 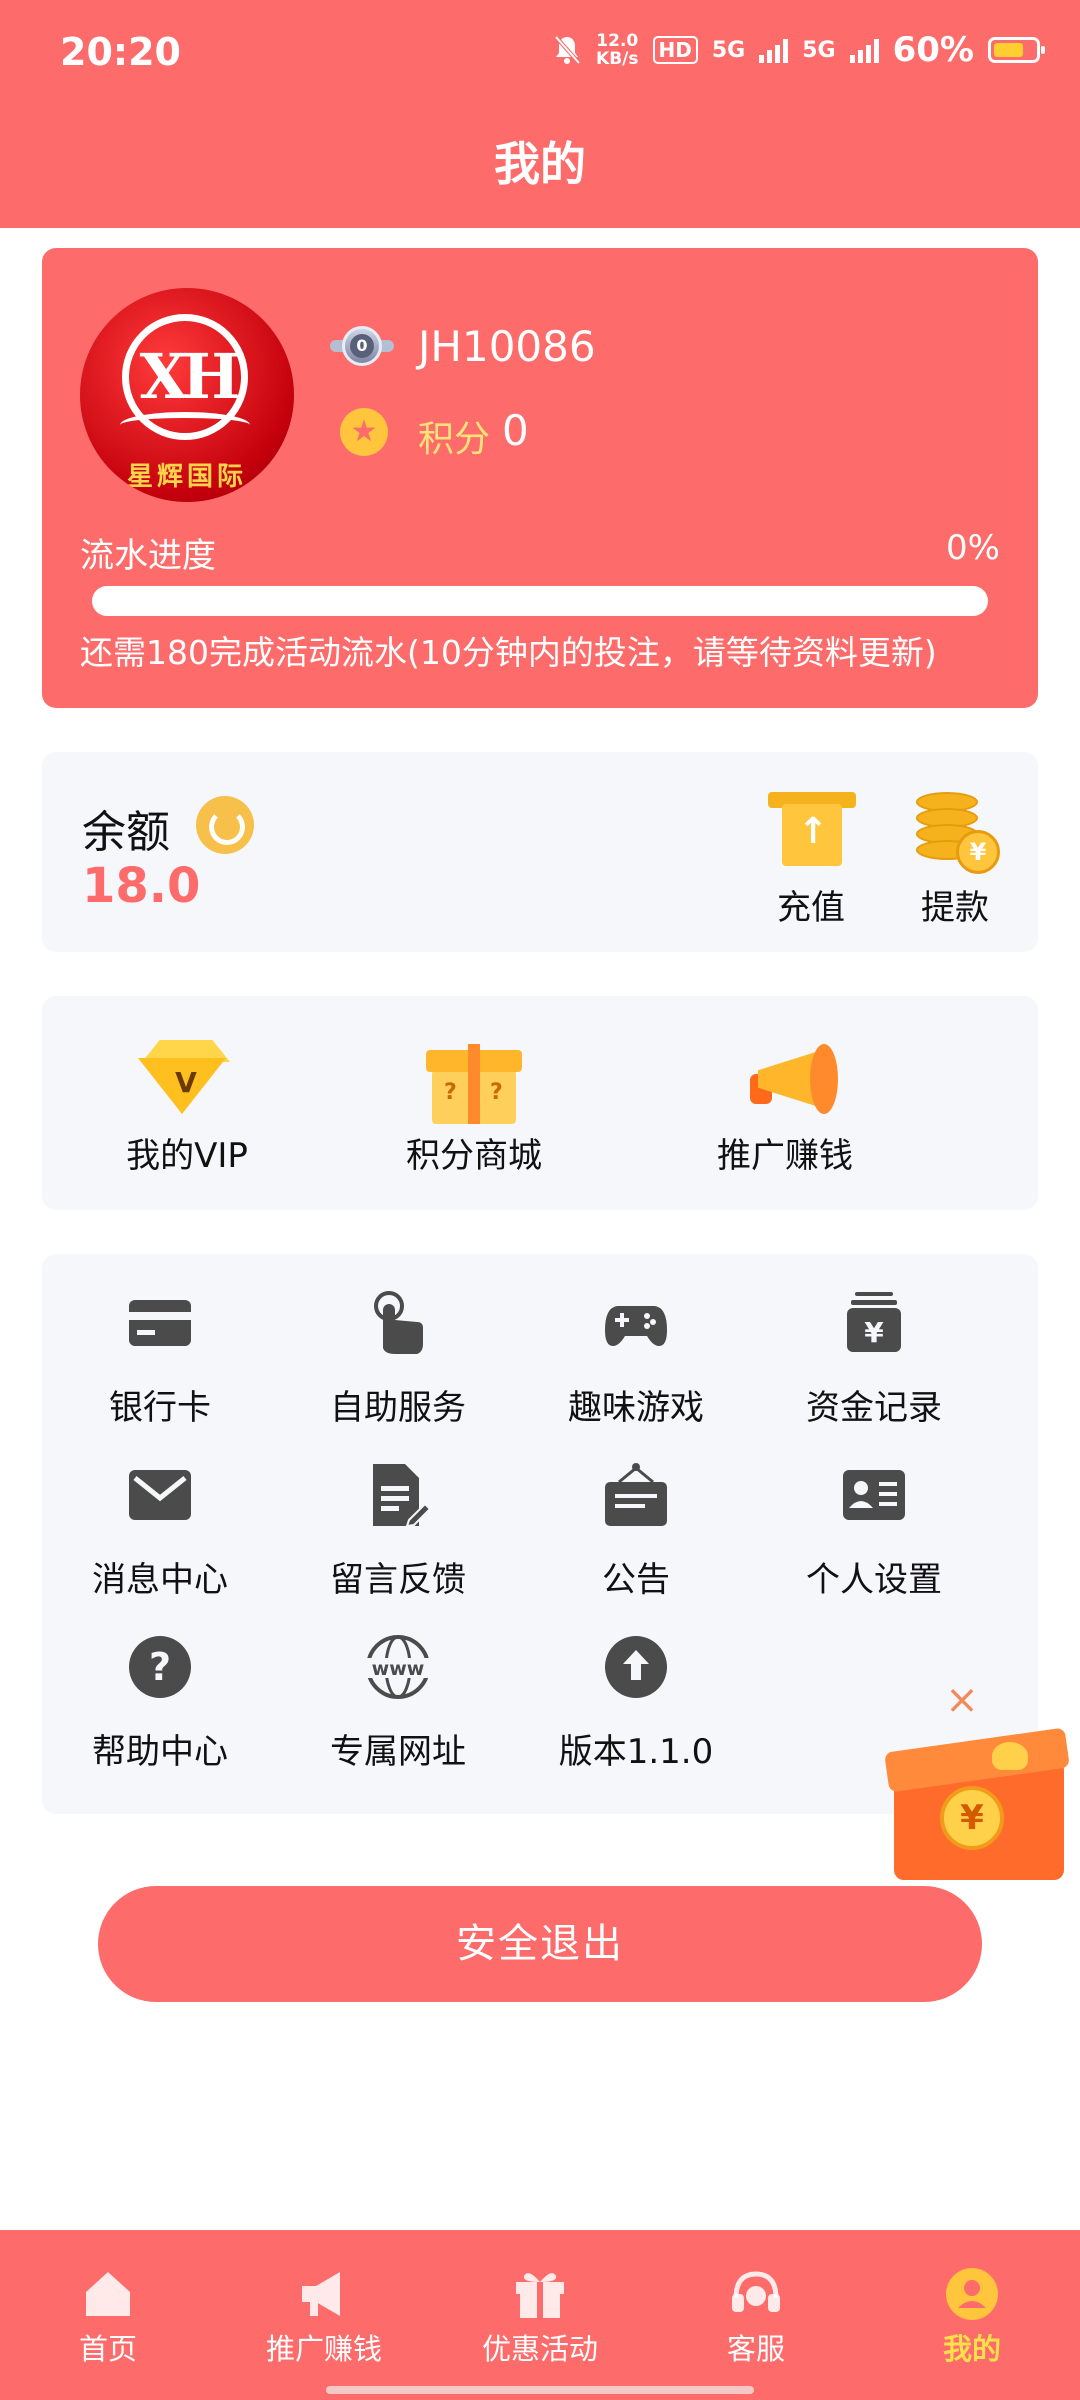 I want to click on nav-label-promotions: 优惠活动, so click(x=539, y=2349).